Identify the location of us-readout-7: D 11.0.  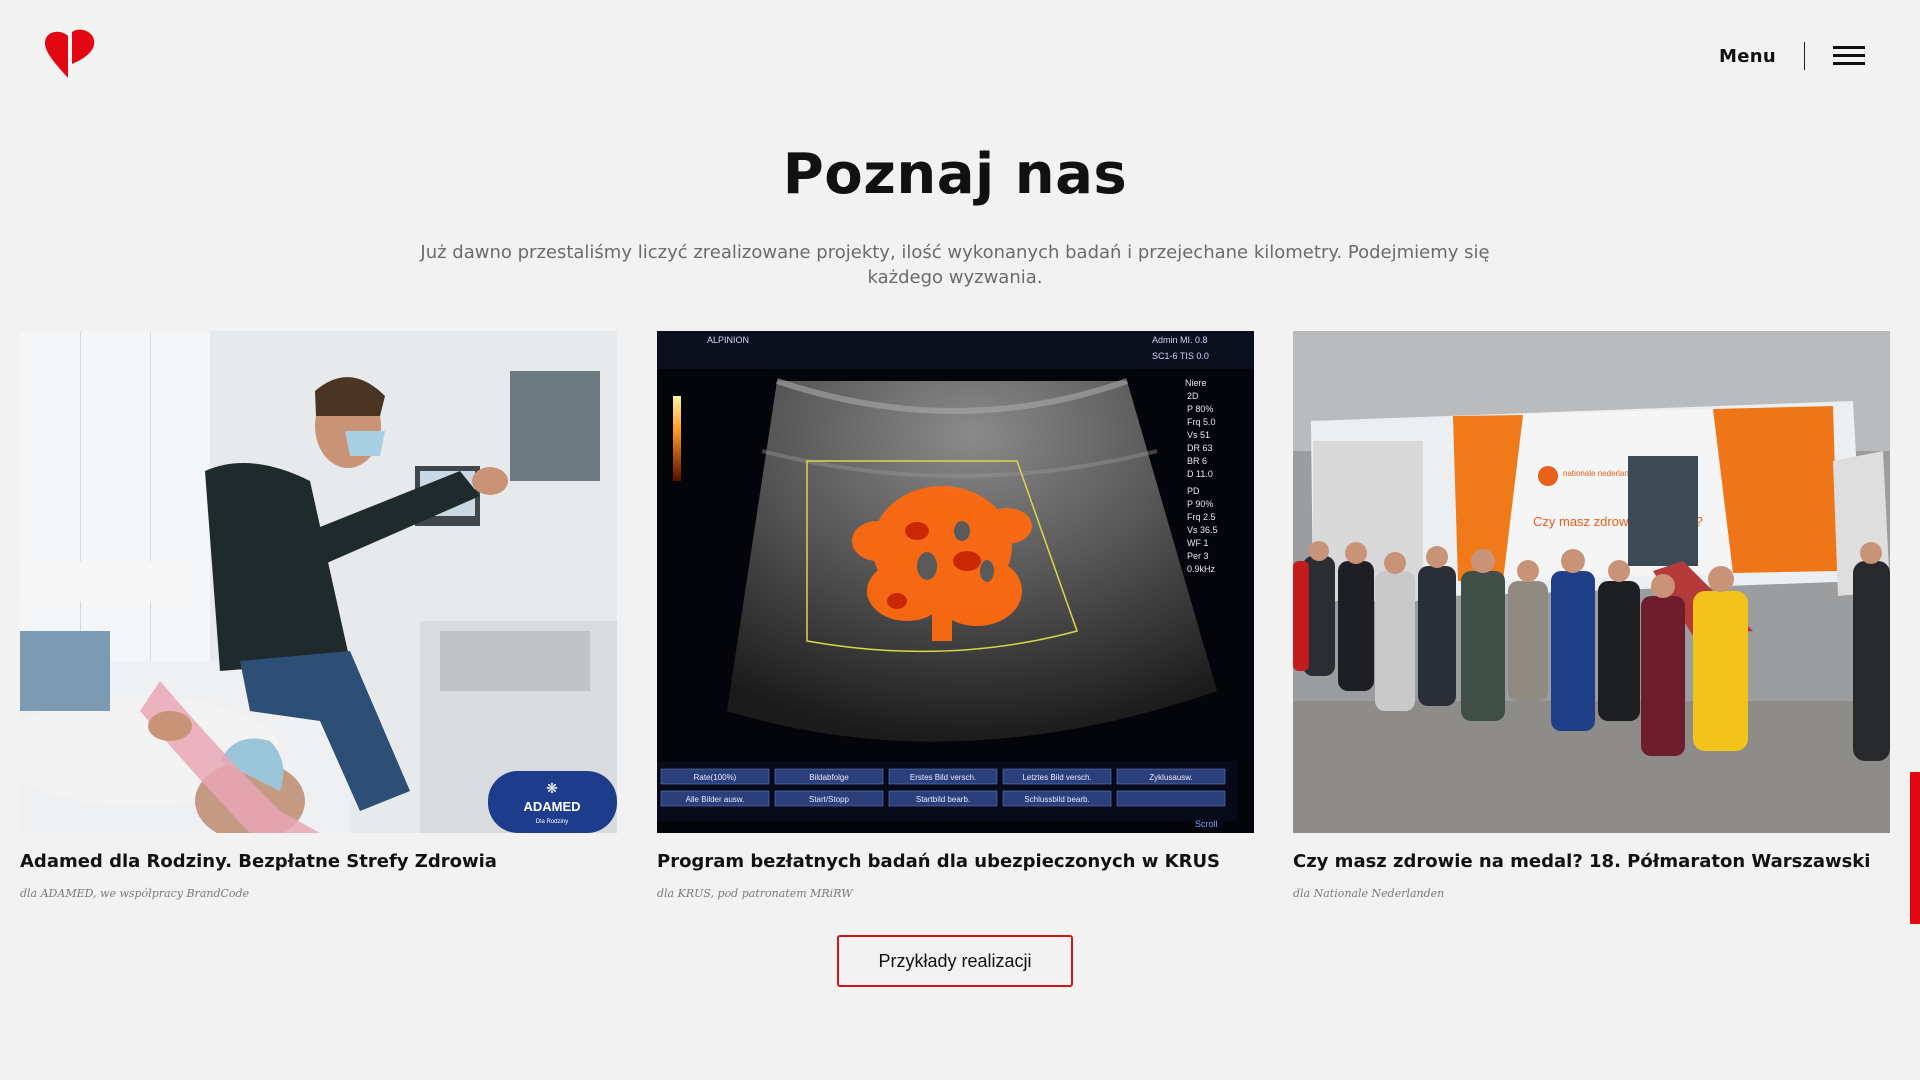
(1200, 474).